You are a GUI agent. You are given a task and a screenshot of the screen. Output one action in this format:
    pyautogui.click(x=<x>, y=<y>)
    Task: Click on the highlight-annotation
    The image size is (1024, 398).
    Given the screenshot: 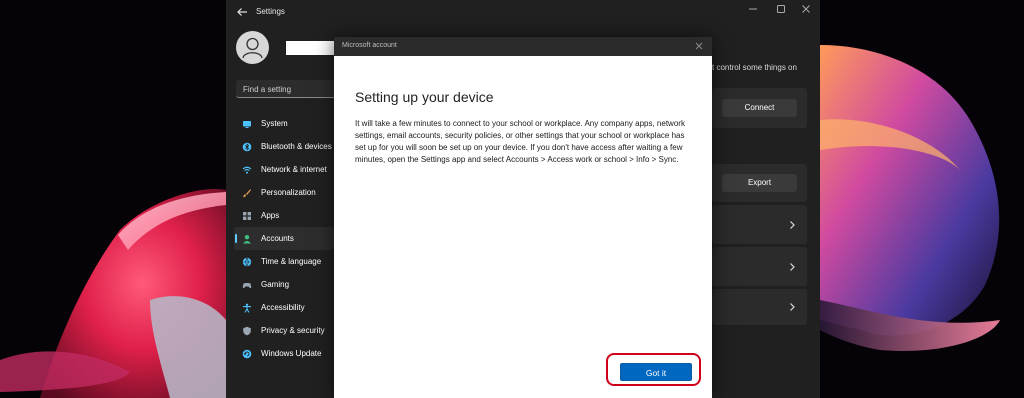 What is the action you would take?
    pyautogui.click(x=653, y=369)
    